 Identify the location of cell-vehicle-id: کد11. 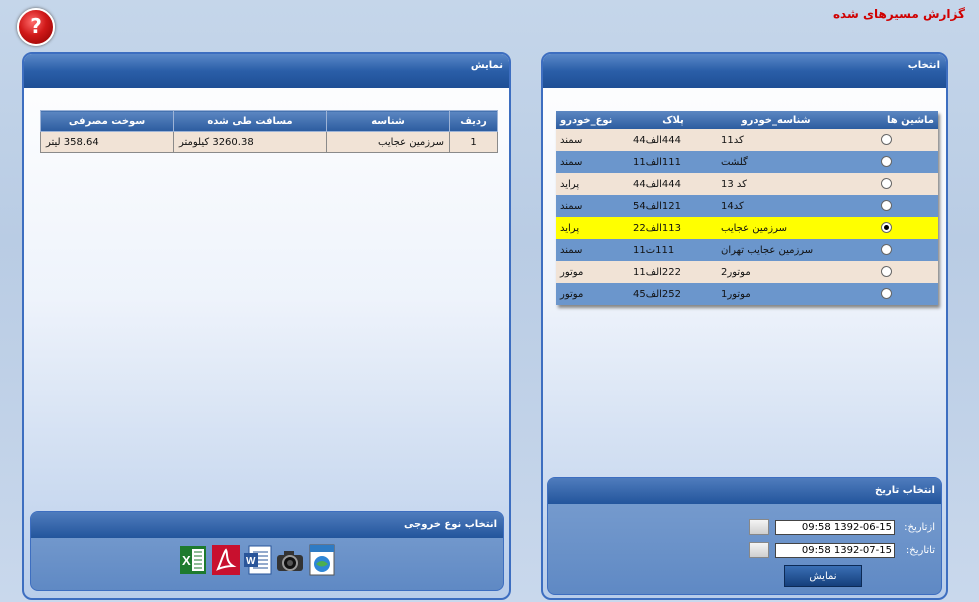
(776, 140).